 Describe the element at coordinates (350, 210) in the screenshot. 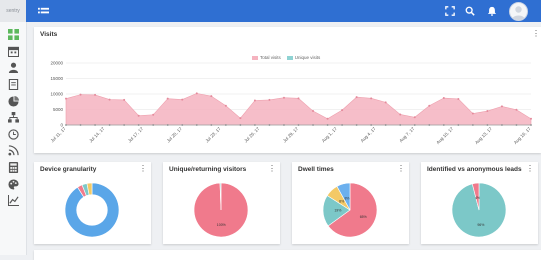

I see `dwell-pie-chart: 65%19%8%8%` at that location.